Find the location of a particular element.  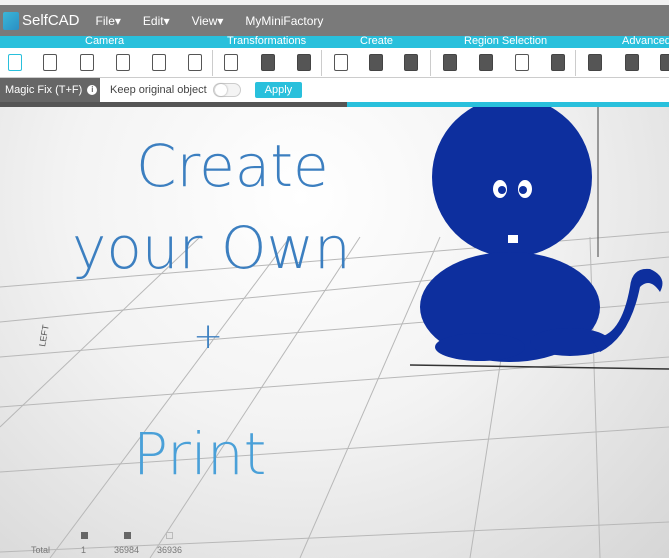

select-face-icon is located at coordinates (486, 62).